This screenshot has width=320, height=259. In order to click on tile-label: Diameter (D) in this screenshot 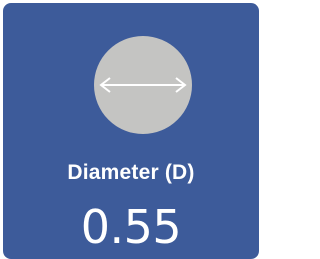, I will do `click(131, 172)`.